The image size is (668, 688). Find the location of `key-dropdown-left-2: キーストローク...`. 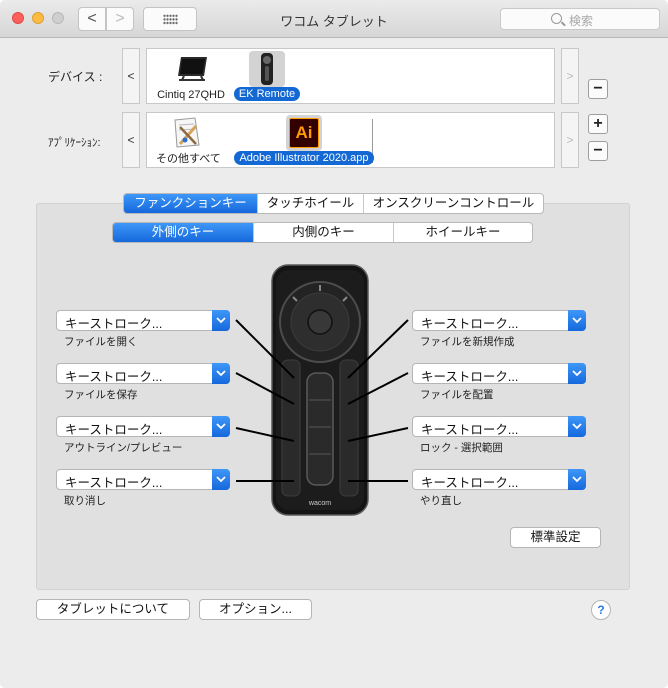

key-dropdown-left-2: キーストローク... is located at coordinates (143, 373).